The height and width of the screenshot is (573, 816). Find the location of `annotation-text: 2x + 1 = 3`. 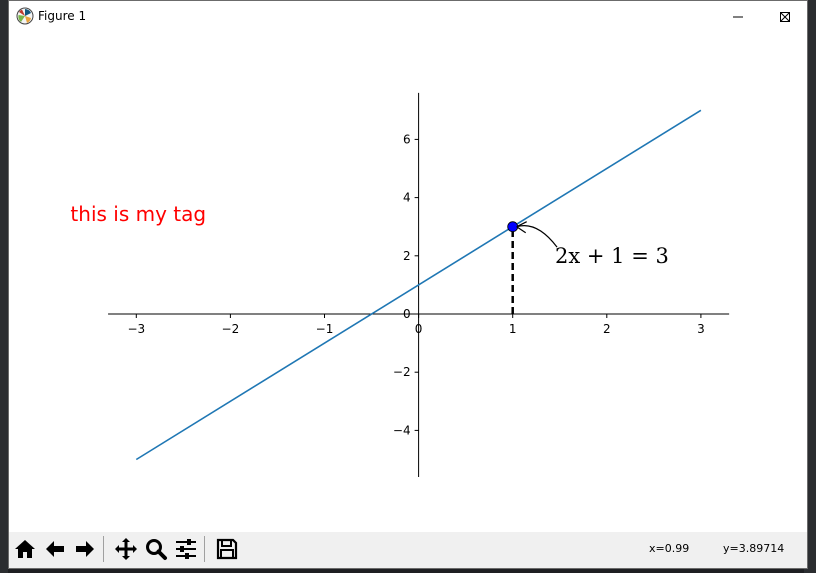

annotation-text: 2x + 1 = 3 is located at coordinates (612, 256).